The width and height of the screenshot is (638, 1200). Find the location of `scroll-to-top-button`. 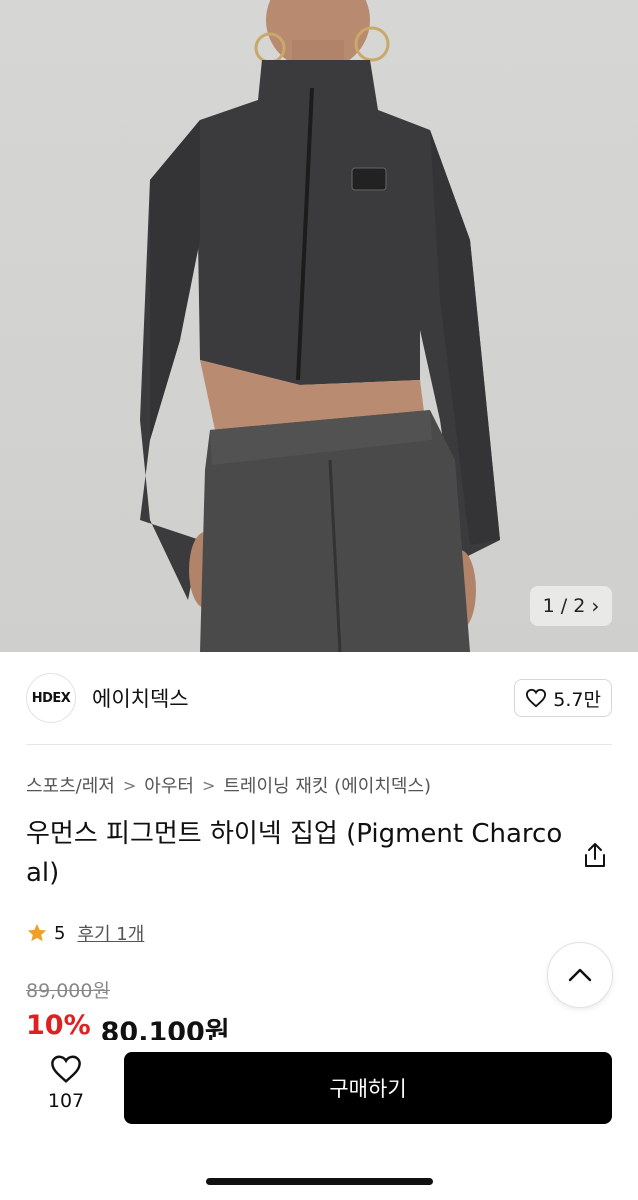

scroll-to-top-button is located at coordinates (580, 975).